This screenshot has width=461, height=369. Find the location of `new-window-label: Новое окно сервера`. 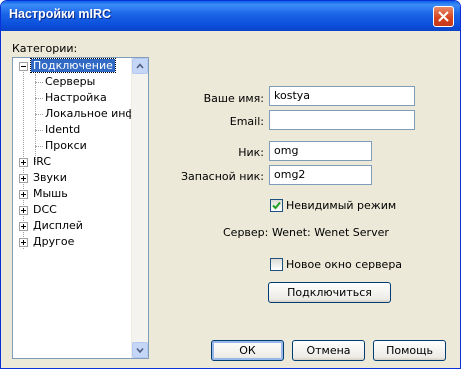

new-window-label: Новое окно сервера is located at coordinates (344, 264).